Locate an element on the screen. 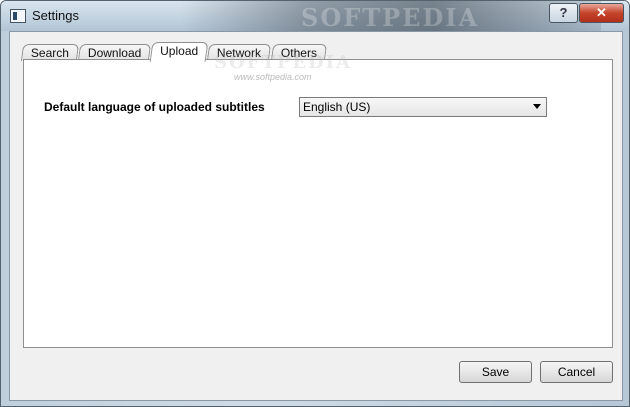  language-select: English (US) is located at coordinates (423, 107).